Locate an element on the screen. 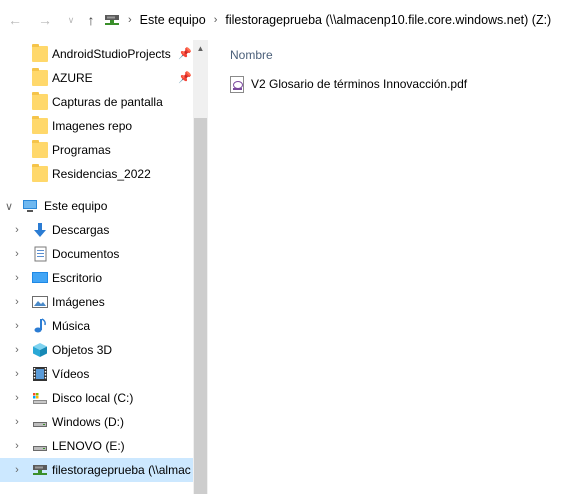 Image resolution: width=566 pixels, height=494 pixels. arrow-right-icon: → is located at coordinates (45, 20).